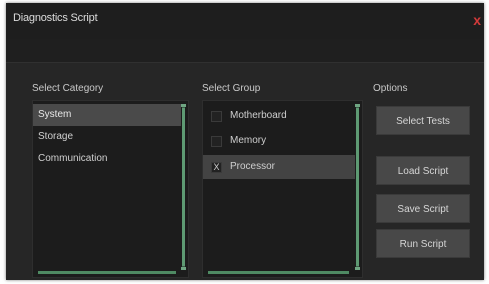  I want to click on select-group-label: Select Group, so click(231, 88).